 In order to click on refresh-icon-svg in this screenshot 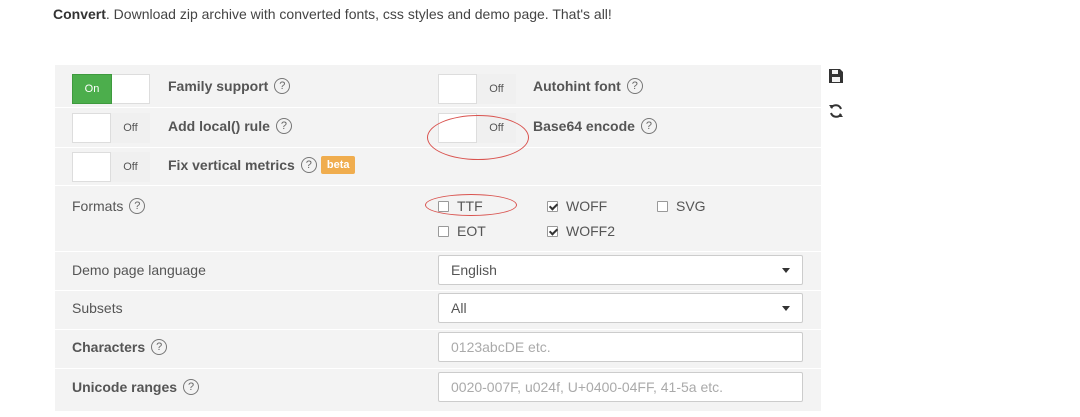, I will do `click(836, 111)`.